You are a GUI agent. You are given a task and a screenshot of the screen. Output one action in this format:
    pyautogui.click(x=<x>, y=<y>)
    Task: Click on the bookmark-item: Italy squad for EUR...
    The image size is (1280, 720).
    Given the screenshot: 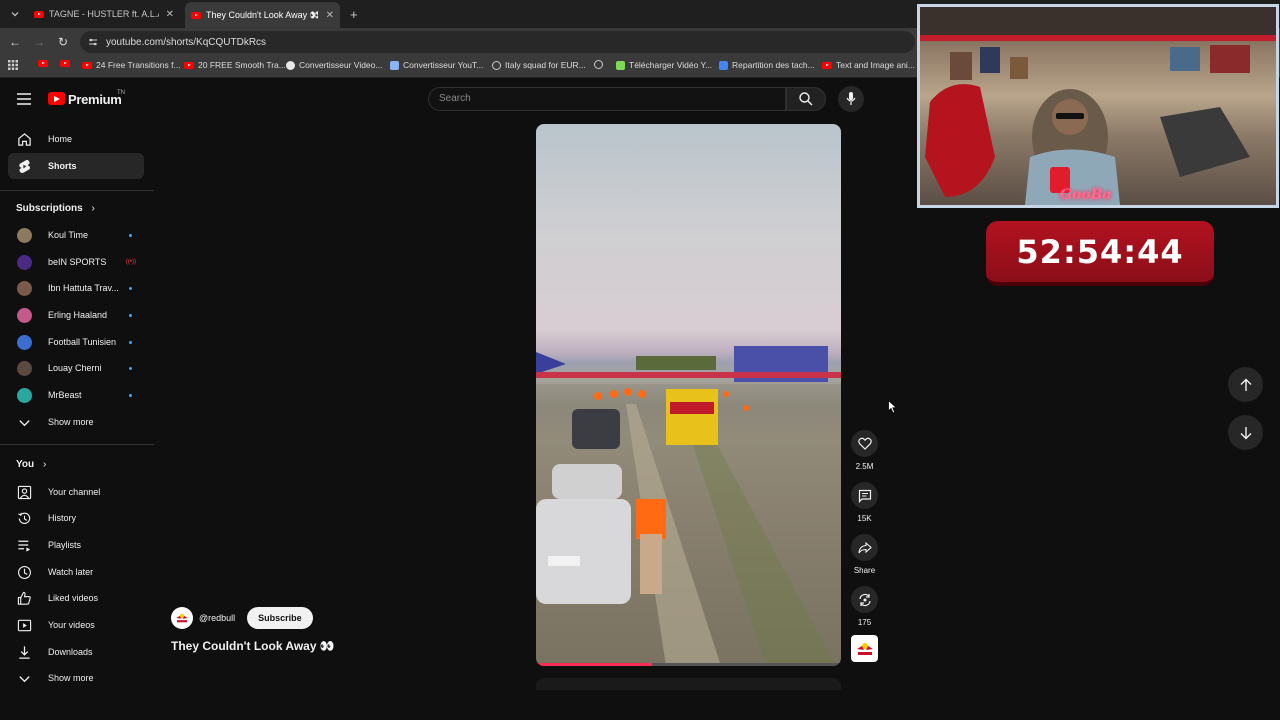 What is the action you would take?
    pyautogui.click(x=539, y=65)
    